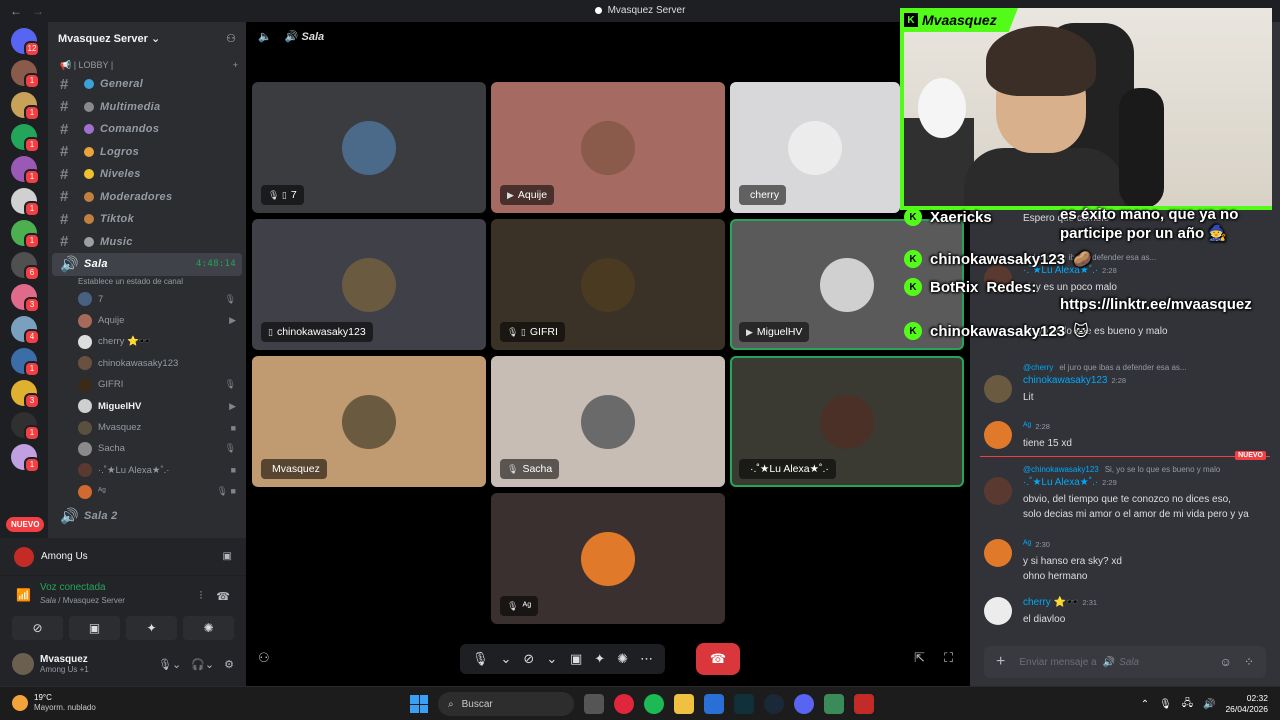 This screenshot has width=1280, height=720. I want to click on participant-tile: ▶ Aquije, so click(608, 147).